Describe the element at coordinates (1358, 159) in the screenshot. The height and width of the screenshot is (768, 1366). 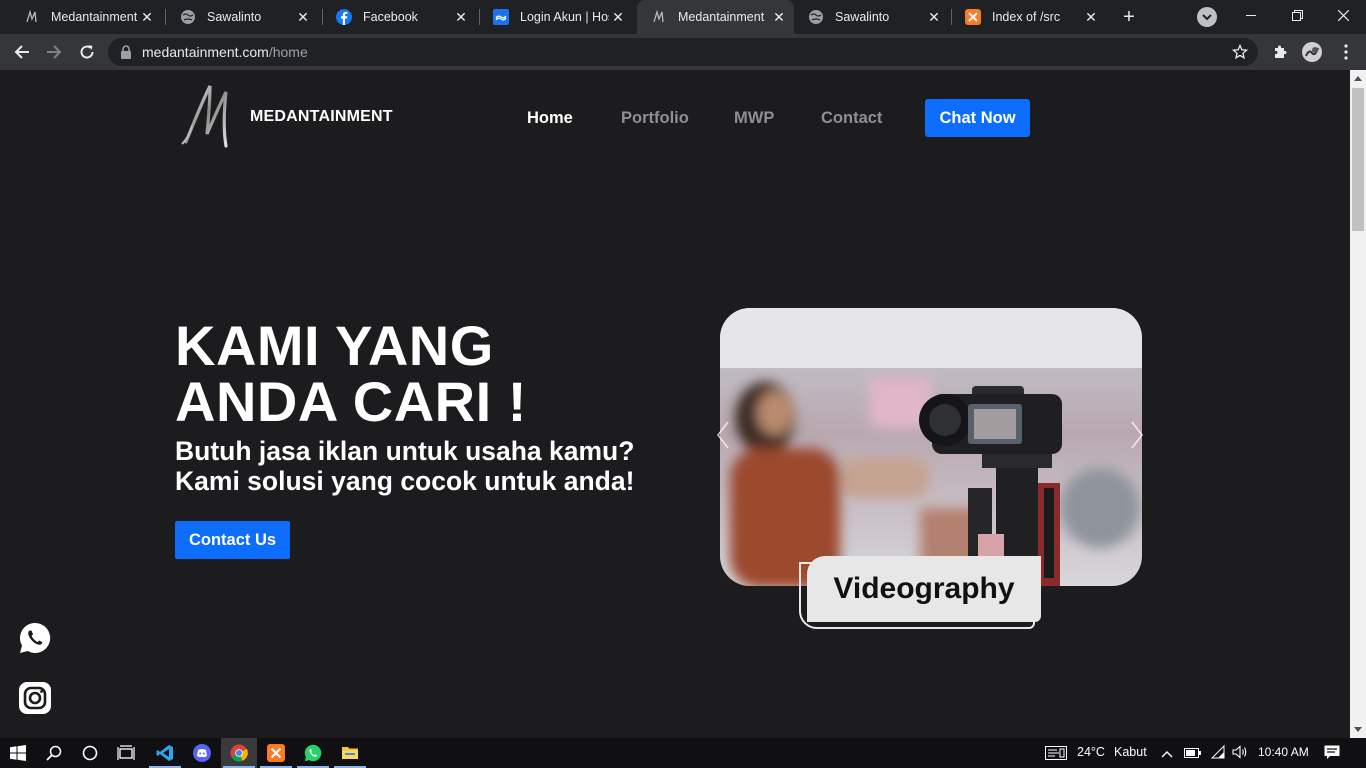
I see `scrollbar-thumb` at that location.